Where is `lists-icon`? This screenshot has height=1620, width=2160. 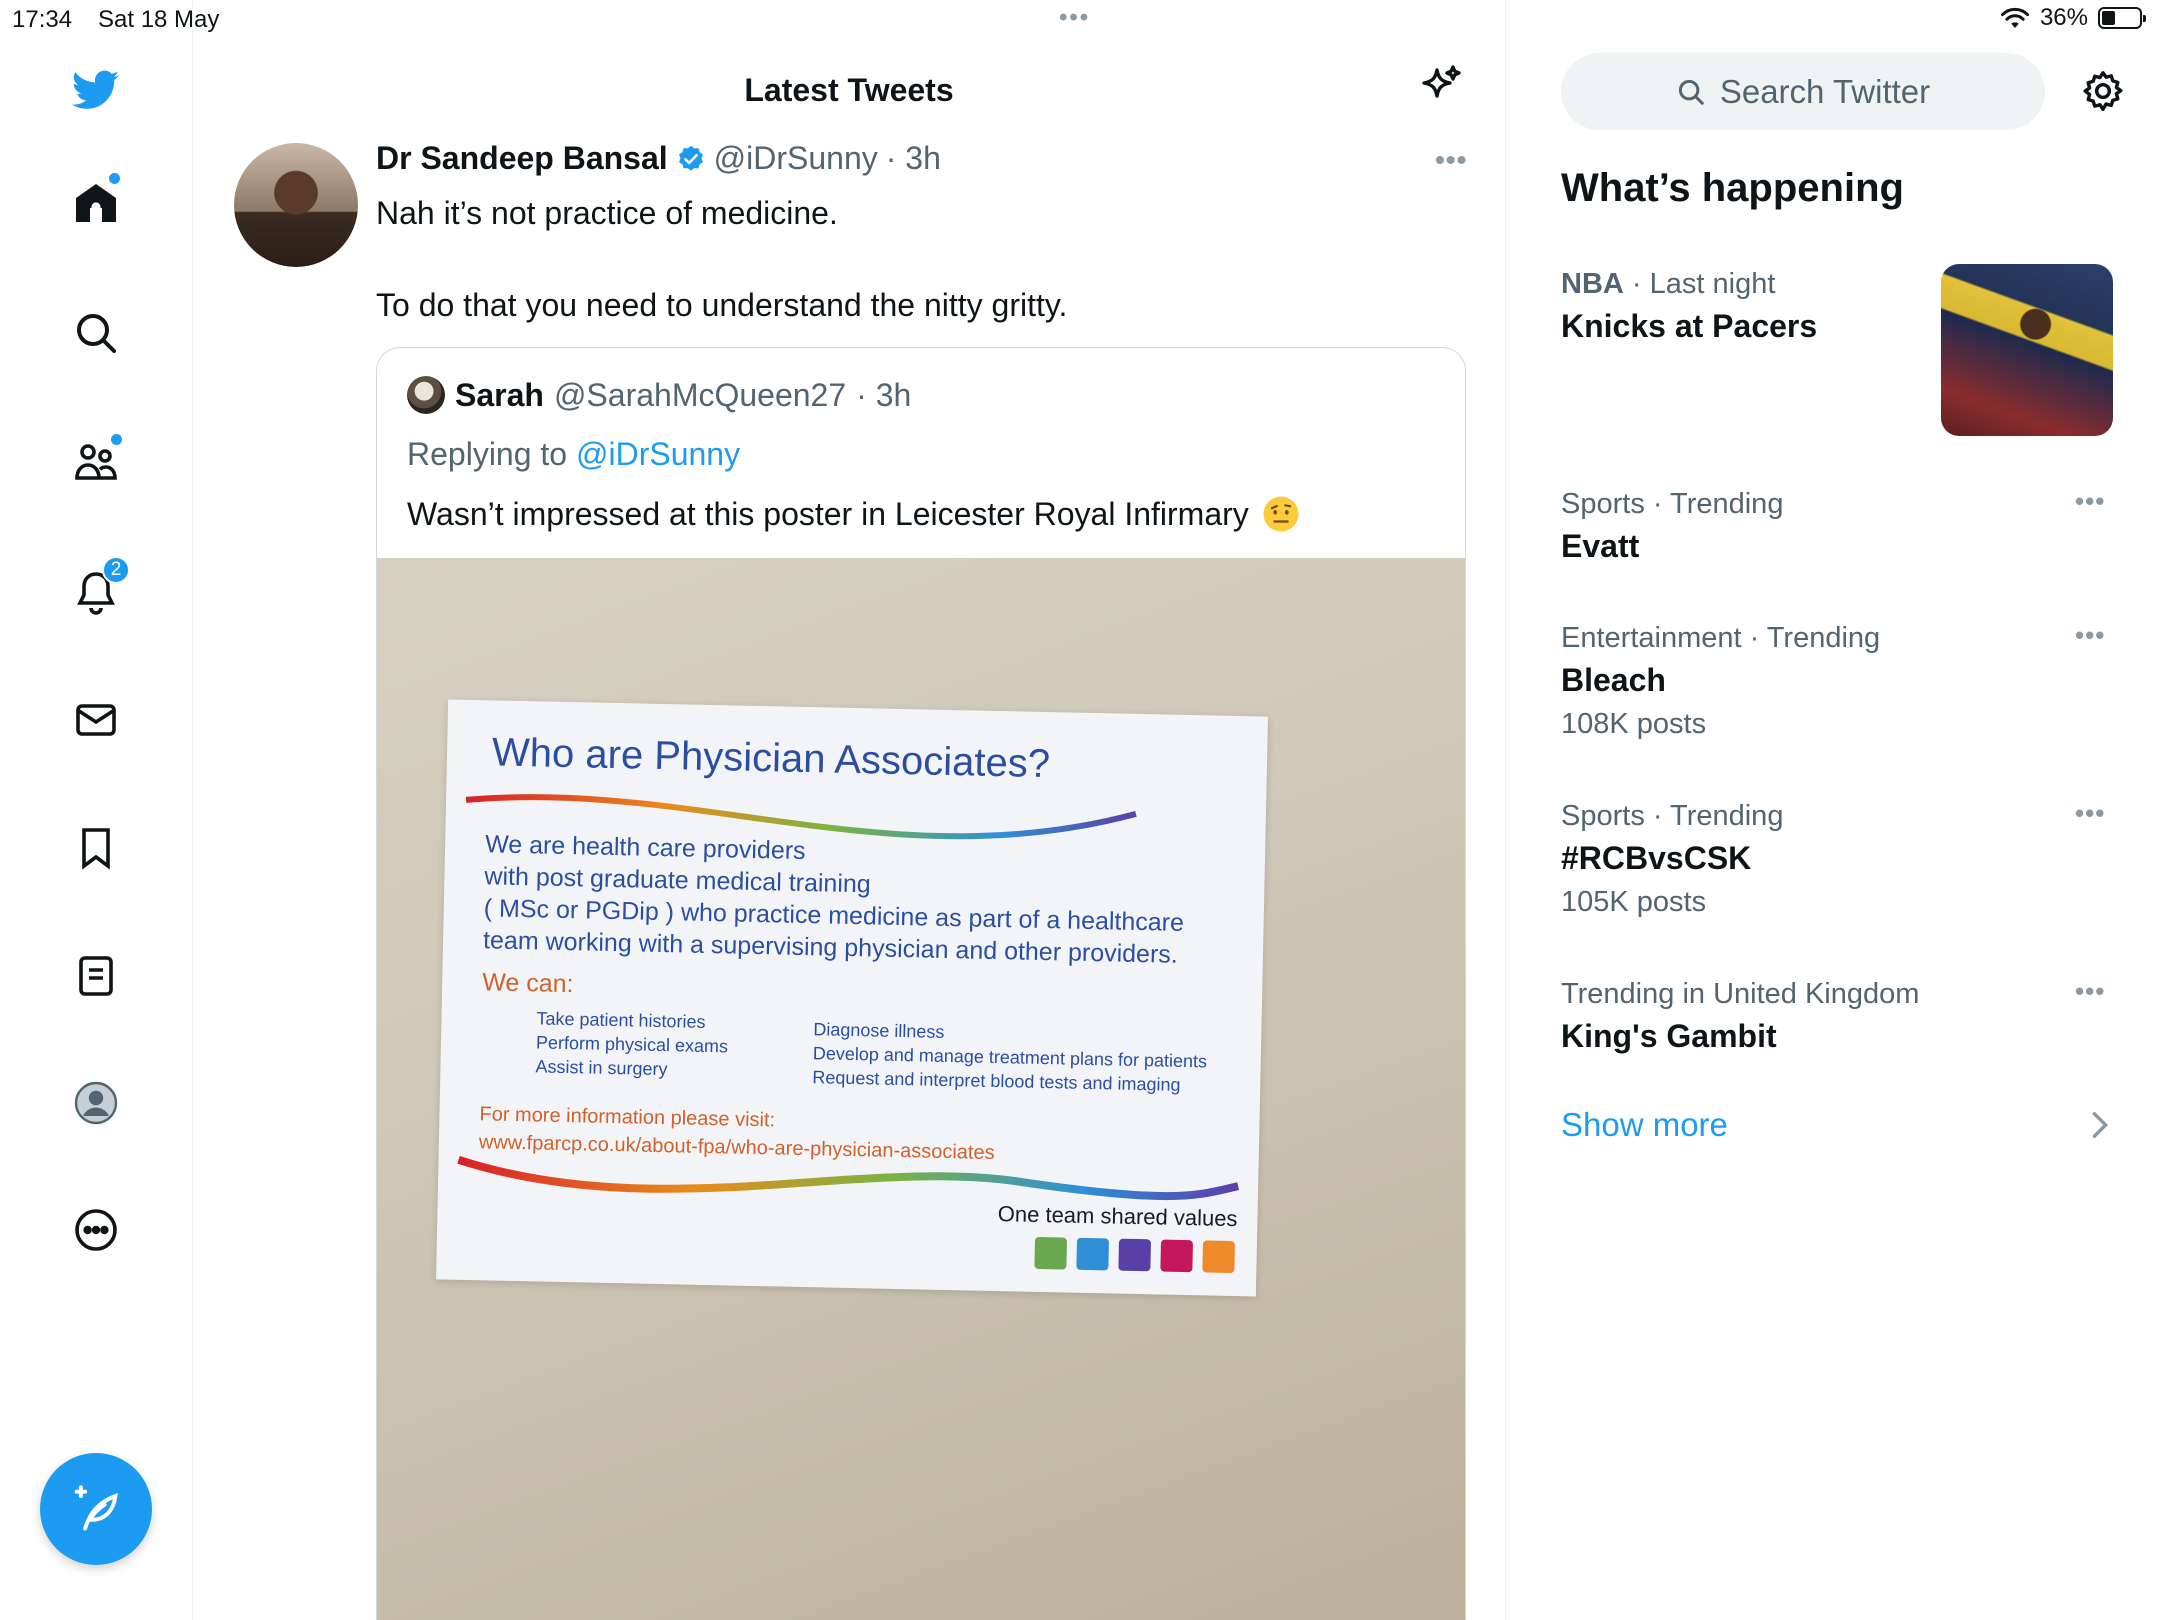 lists-icon is located at coordinates (96, 976).